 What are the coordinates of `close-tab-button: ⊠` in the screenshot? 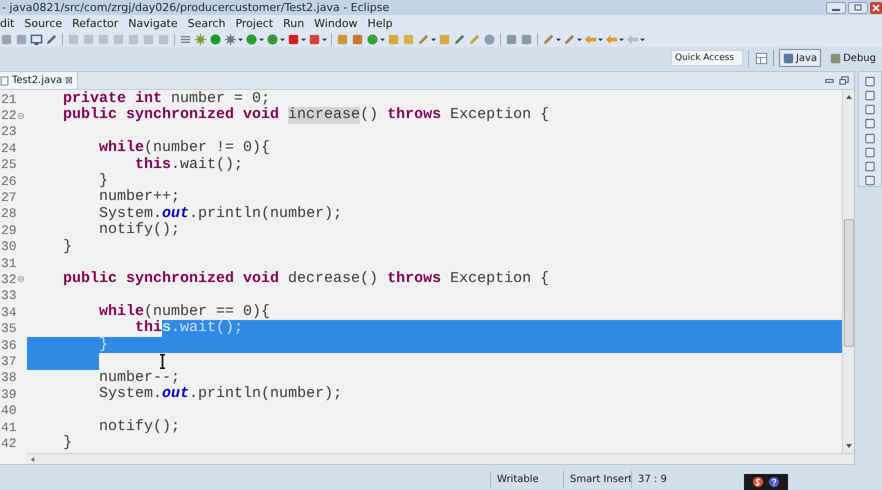 It's located at (69, 81).